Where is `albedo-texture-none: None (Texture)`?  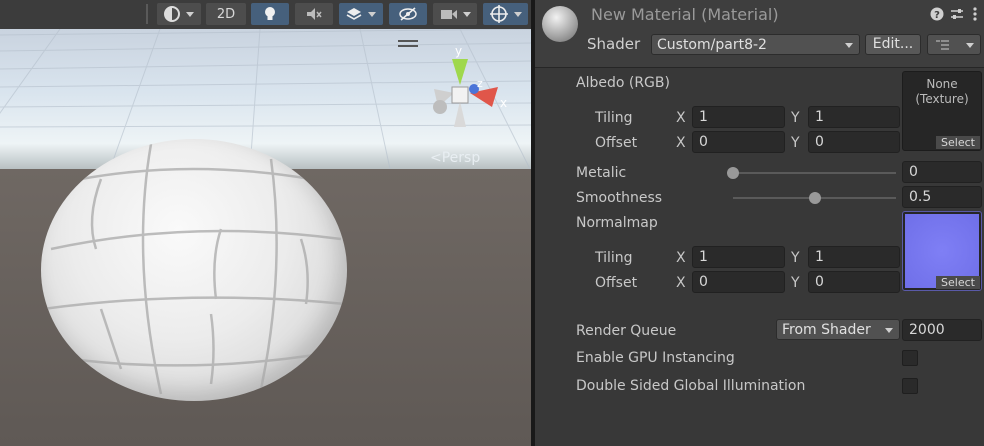 albedo-texture-none: None (Texture) is located at coordinates (942, 92).